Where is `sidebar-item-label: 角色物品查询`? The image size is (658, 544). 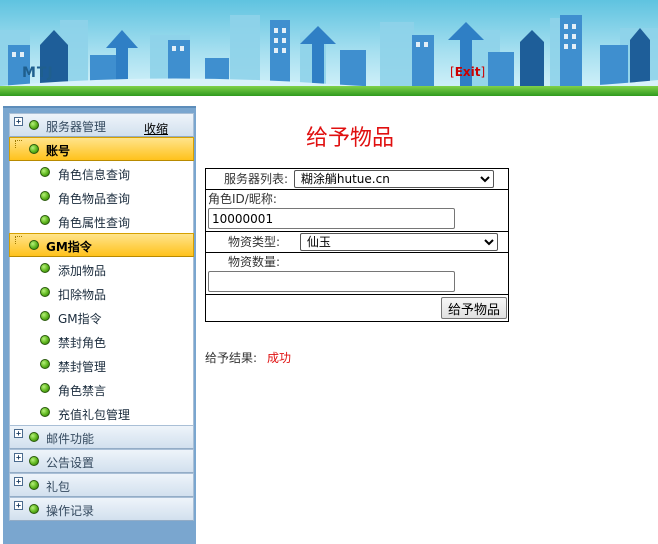 sidebar-item-label: 角色物品查询 is located at coordinates (94, 199).